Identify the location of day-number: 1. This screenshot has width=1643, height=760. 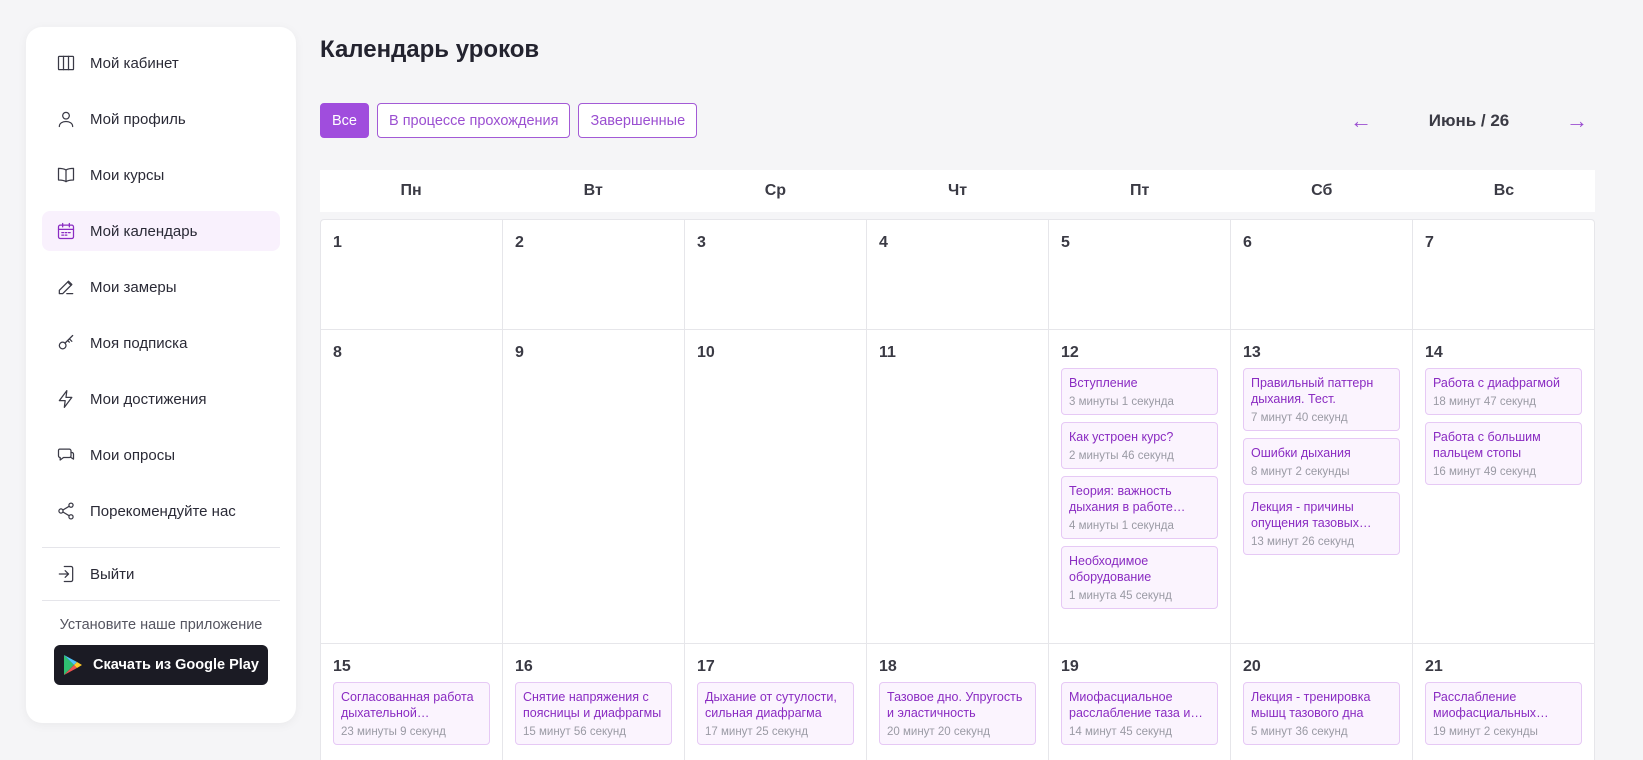
(337, 242).